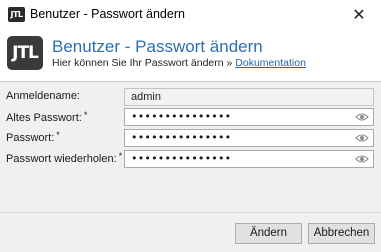 This screenshot has height=252, width=381. I want to click on window-title: Benutzer - Passwort ändern, so click(107, 14).